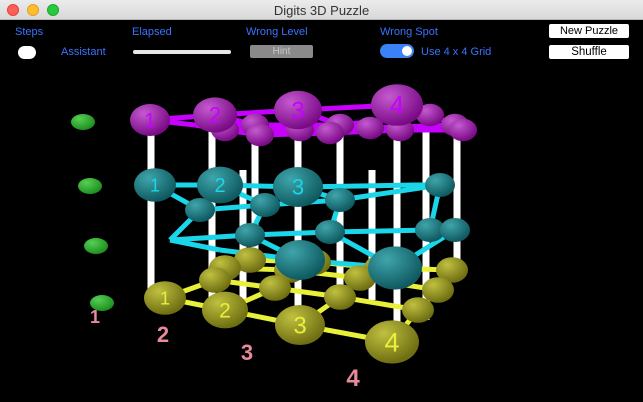  What do you see at coordinates (95, 317) in the screenshot?
I see `floor-digit: 1` at bounding box center [95, 317].